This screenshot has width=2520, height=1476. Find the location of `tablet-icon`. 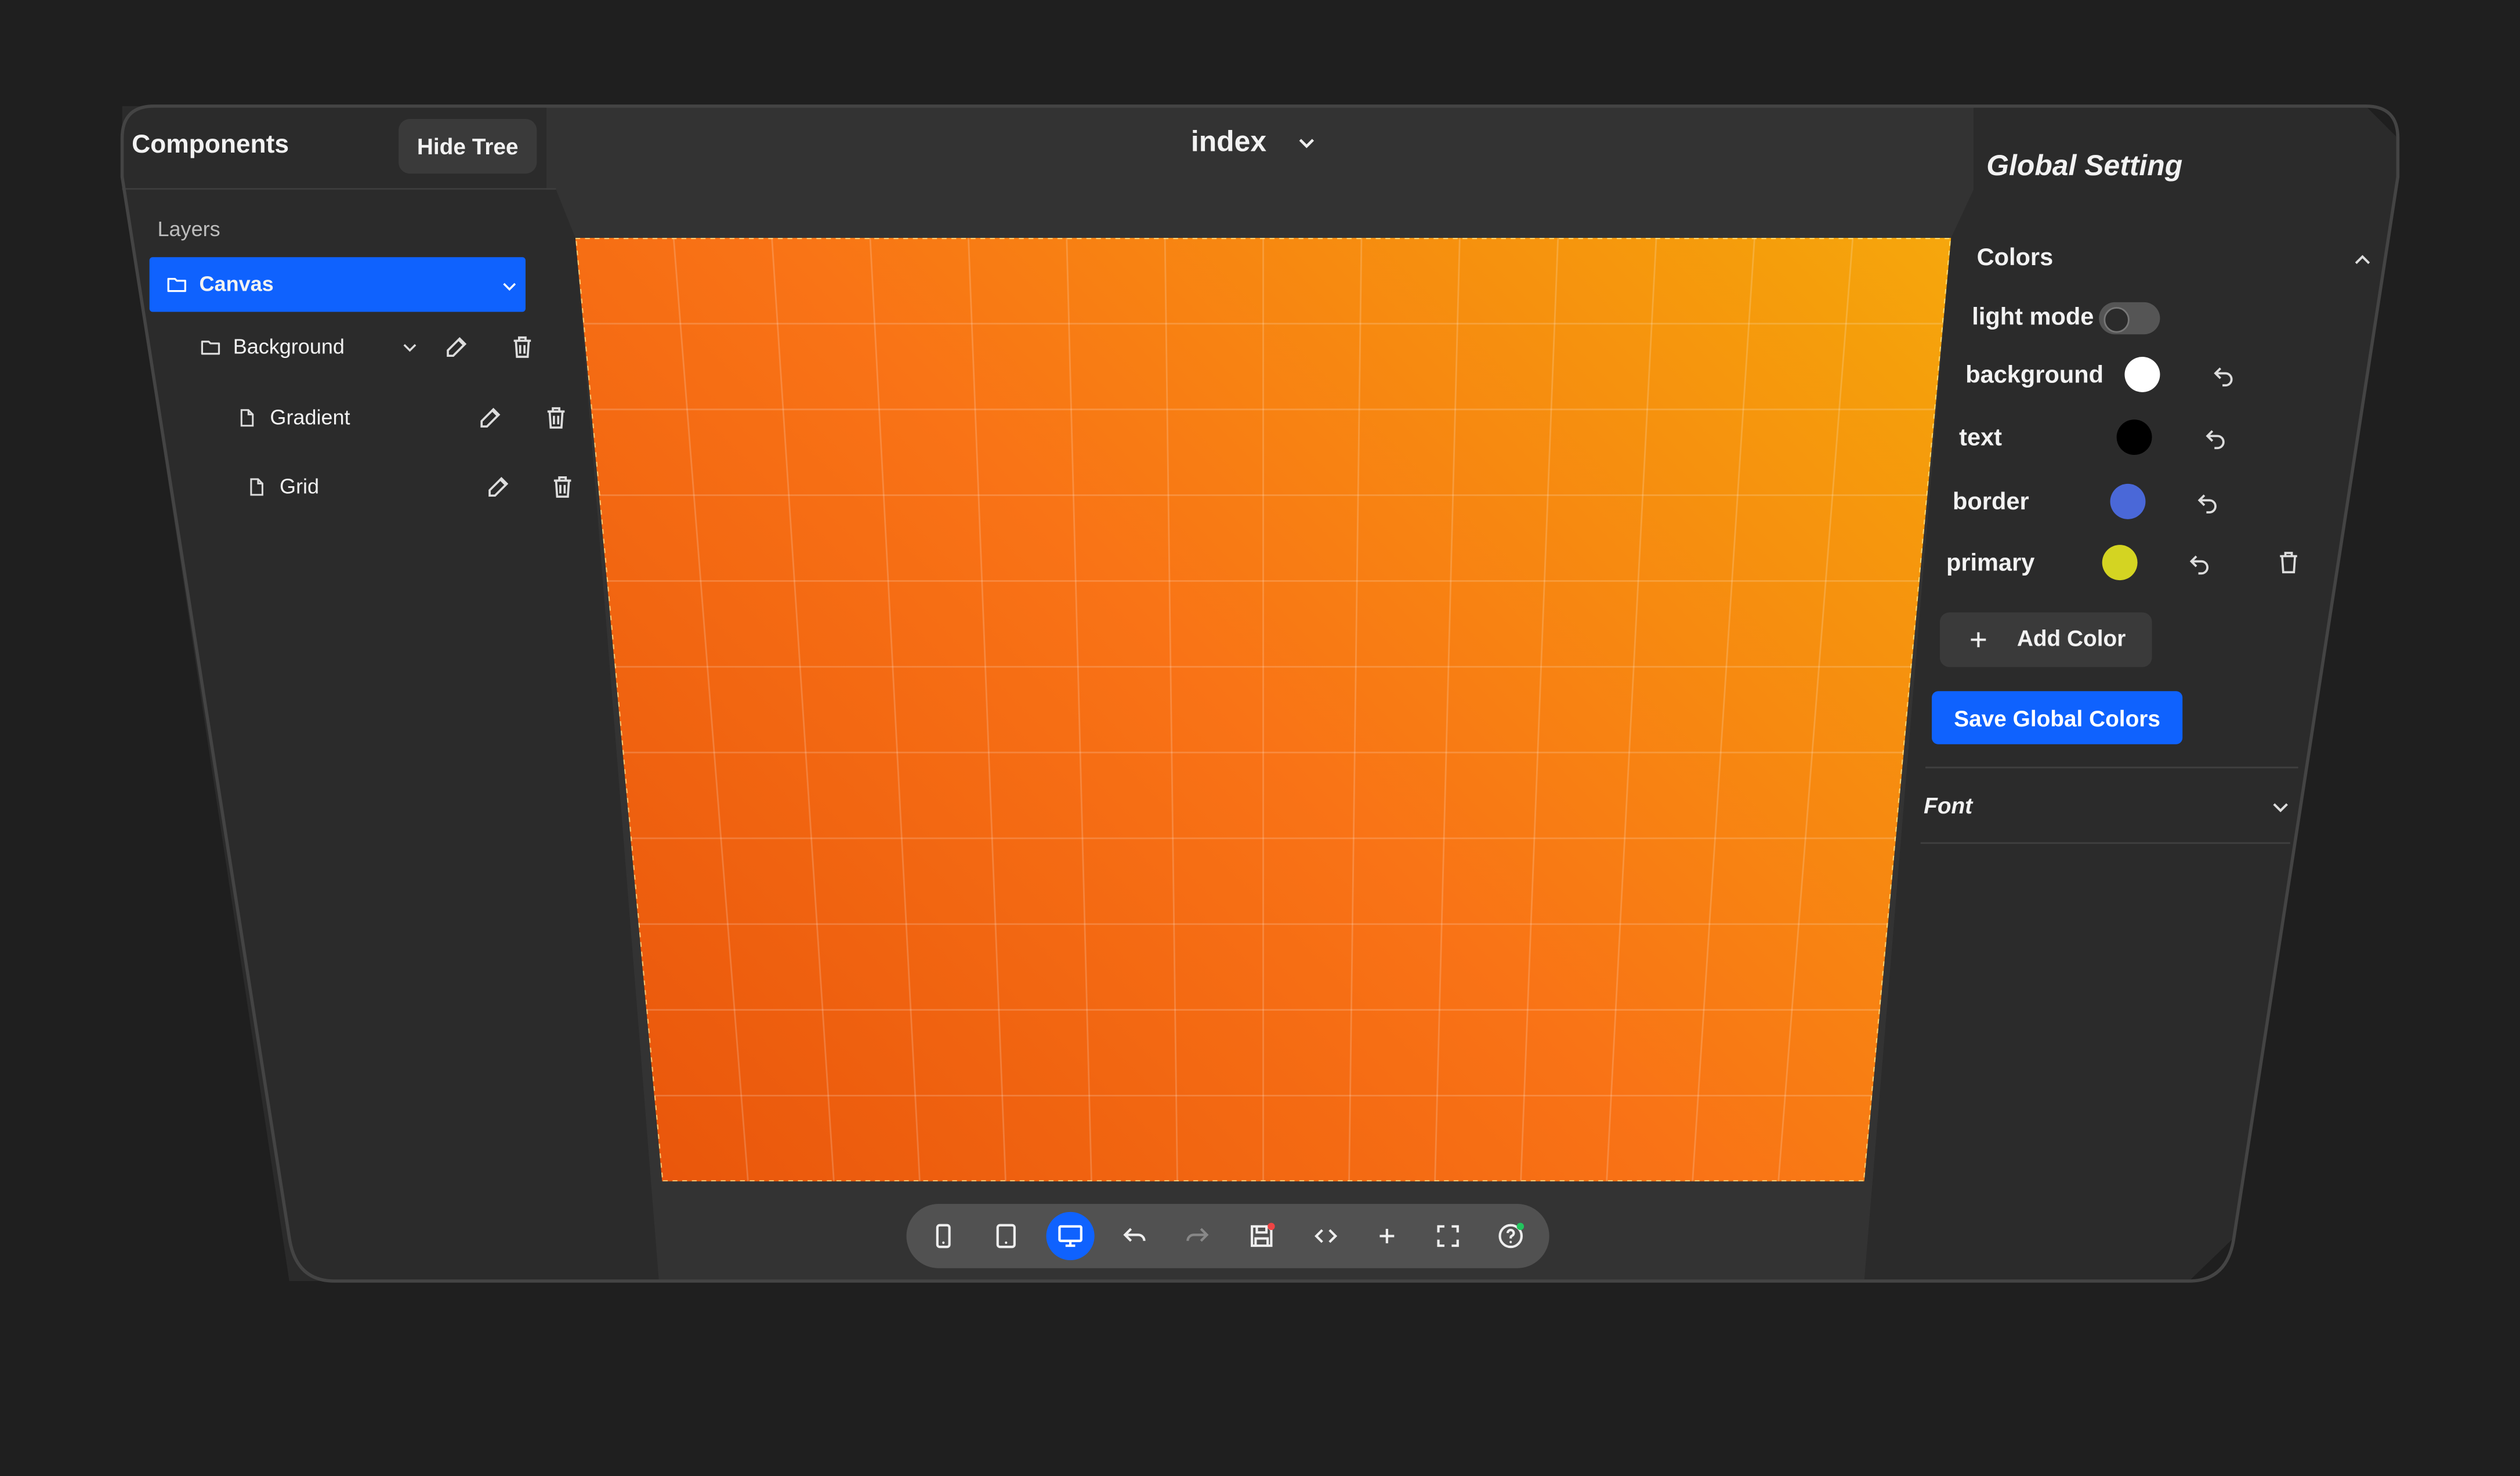

tablet-icon is located at coordinates (1006, 1237).